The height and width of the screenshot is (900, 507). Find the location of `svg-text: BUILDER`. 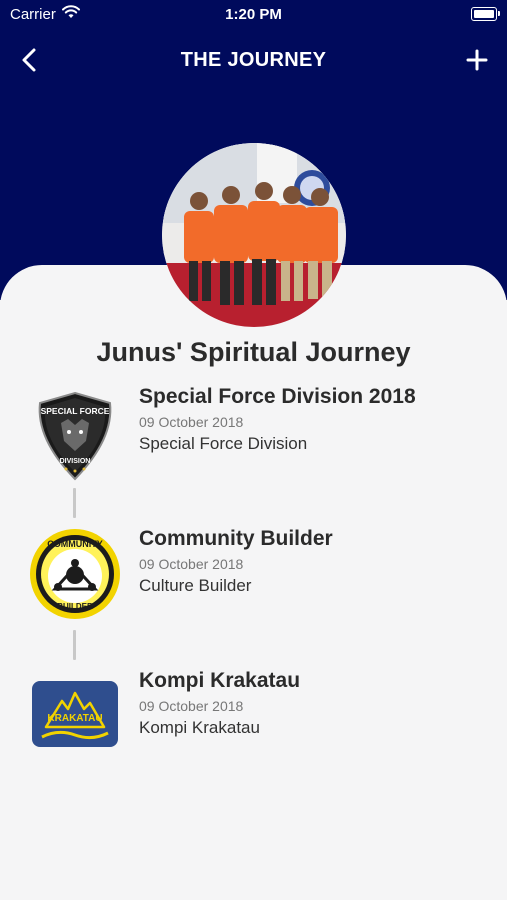

svg-text: BUILDER is located at coordinates (75, 606).